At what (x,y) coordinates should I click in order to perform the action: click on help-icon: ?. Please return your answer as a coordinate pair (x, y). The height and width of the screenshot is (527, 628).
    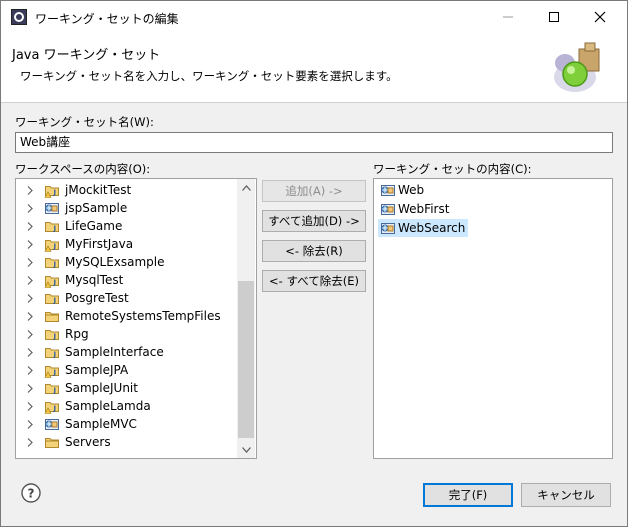
    Looking at the image, I should click on (31, 493).